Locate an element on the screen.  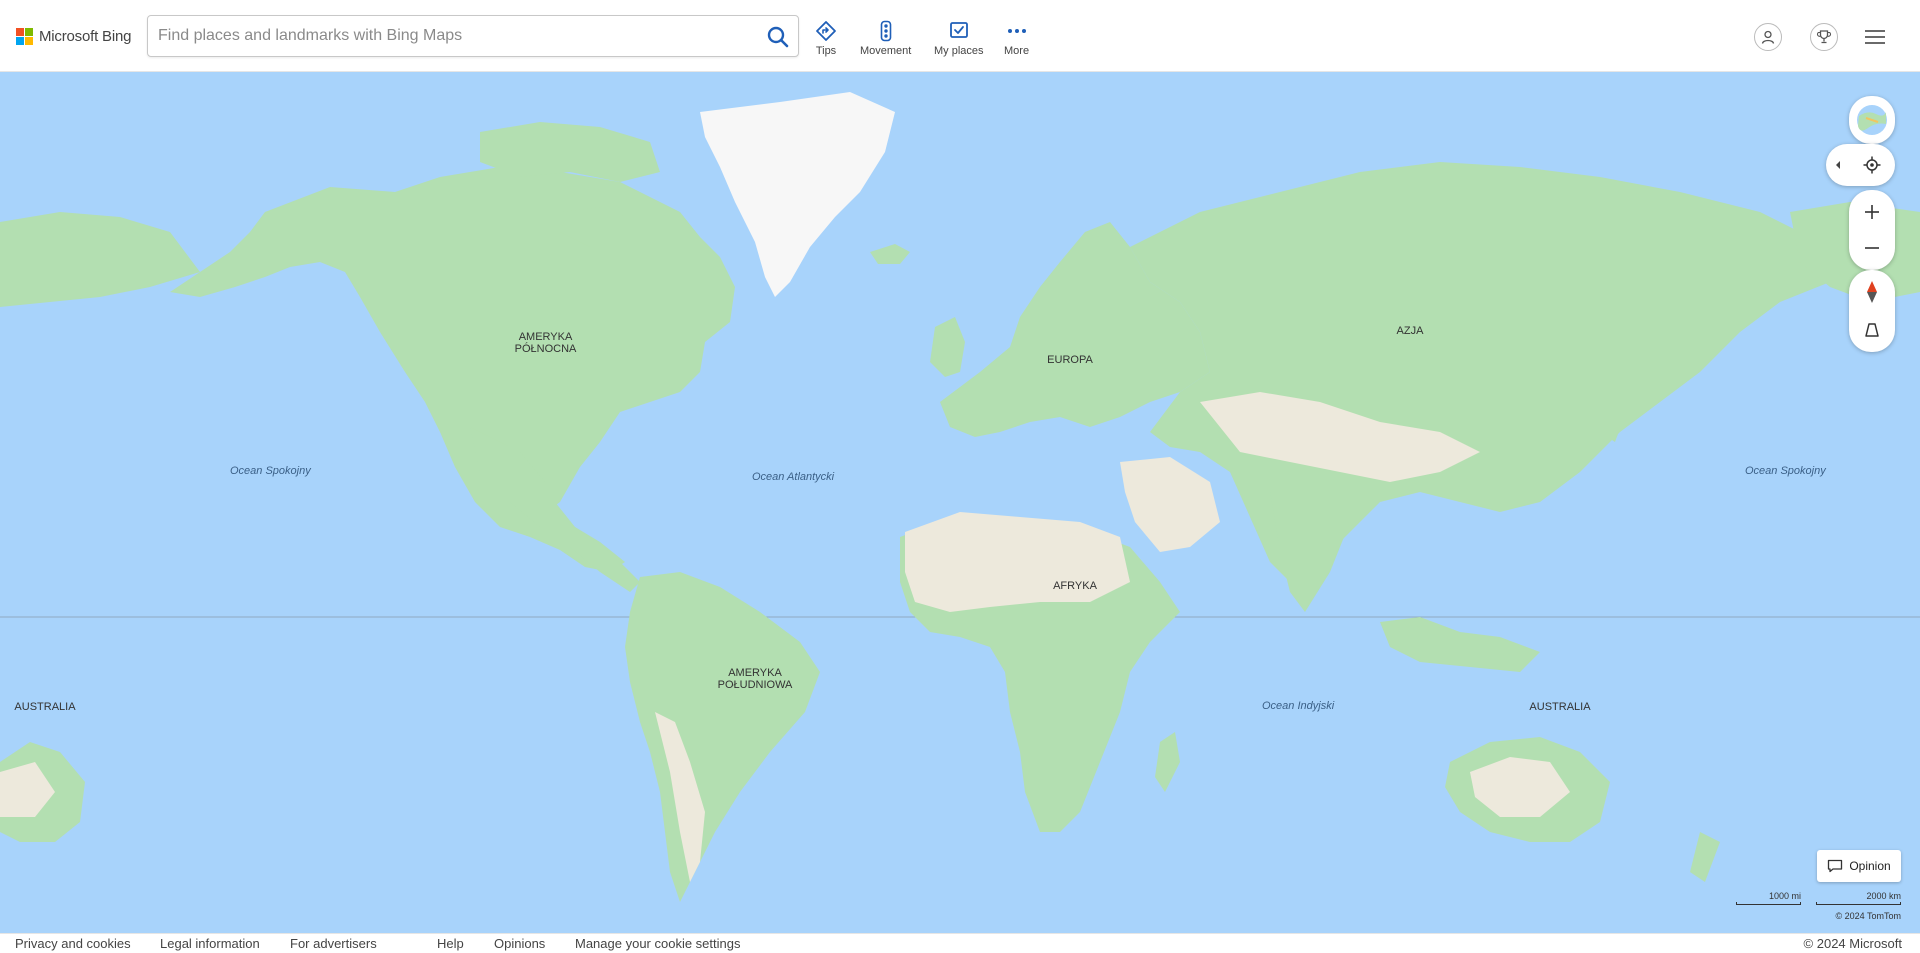
map-style-thumbnail-icon is located at coordinates (1872, 120).